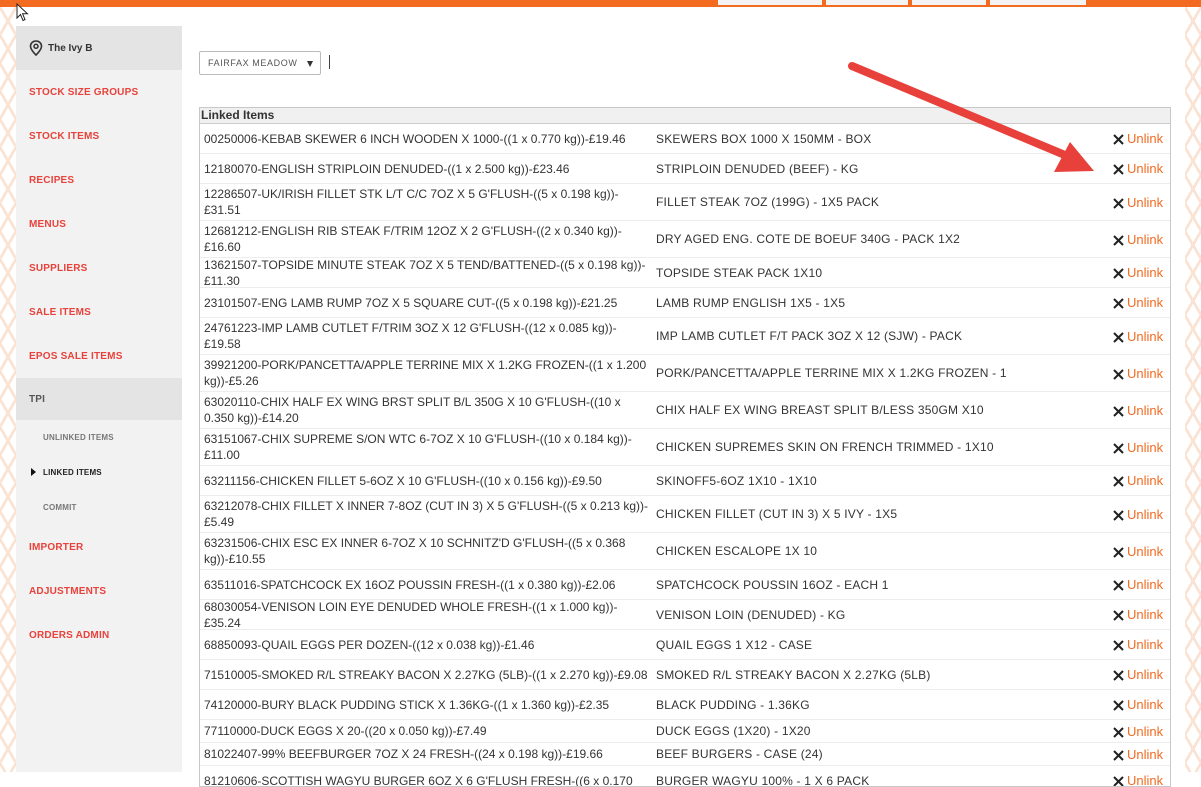 Image resolution: width=1201 pixels, height=787 pixels. Describe the element at coordinates (99, 507) in the screenshot. I see `nav-subitem-commit: COMMIT` at that location.